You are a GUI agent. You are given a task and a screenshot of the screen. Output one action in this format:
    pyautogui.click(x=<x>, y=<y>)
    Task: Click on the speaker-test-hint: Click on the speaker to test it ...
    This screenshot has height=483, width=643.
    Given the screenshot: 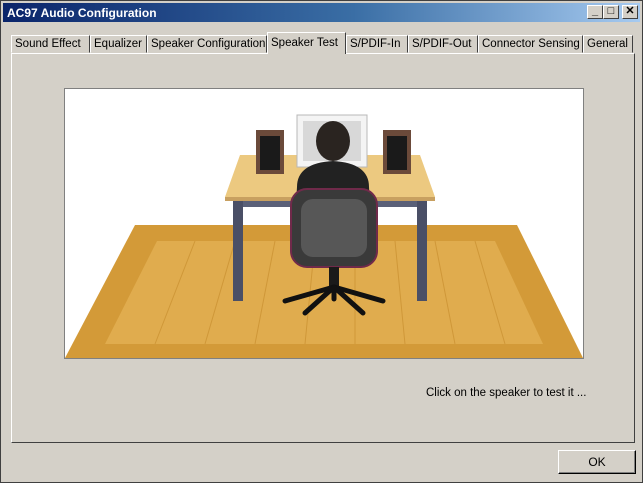 What is the action you would take?
    pyautogui.click(x=506, y=393)
    